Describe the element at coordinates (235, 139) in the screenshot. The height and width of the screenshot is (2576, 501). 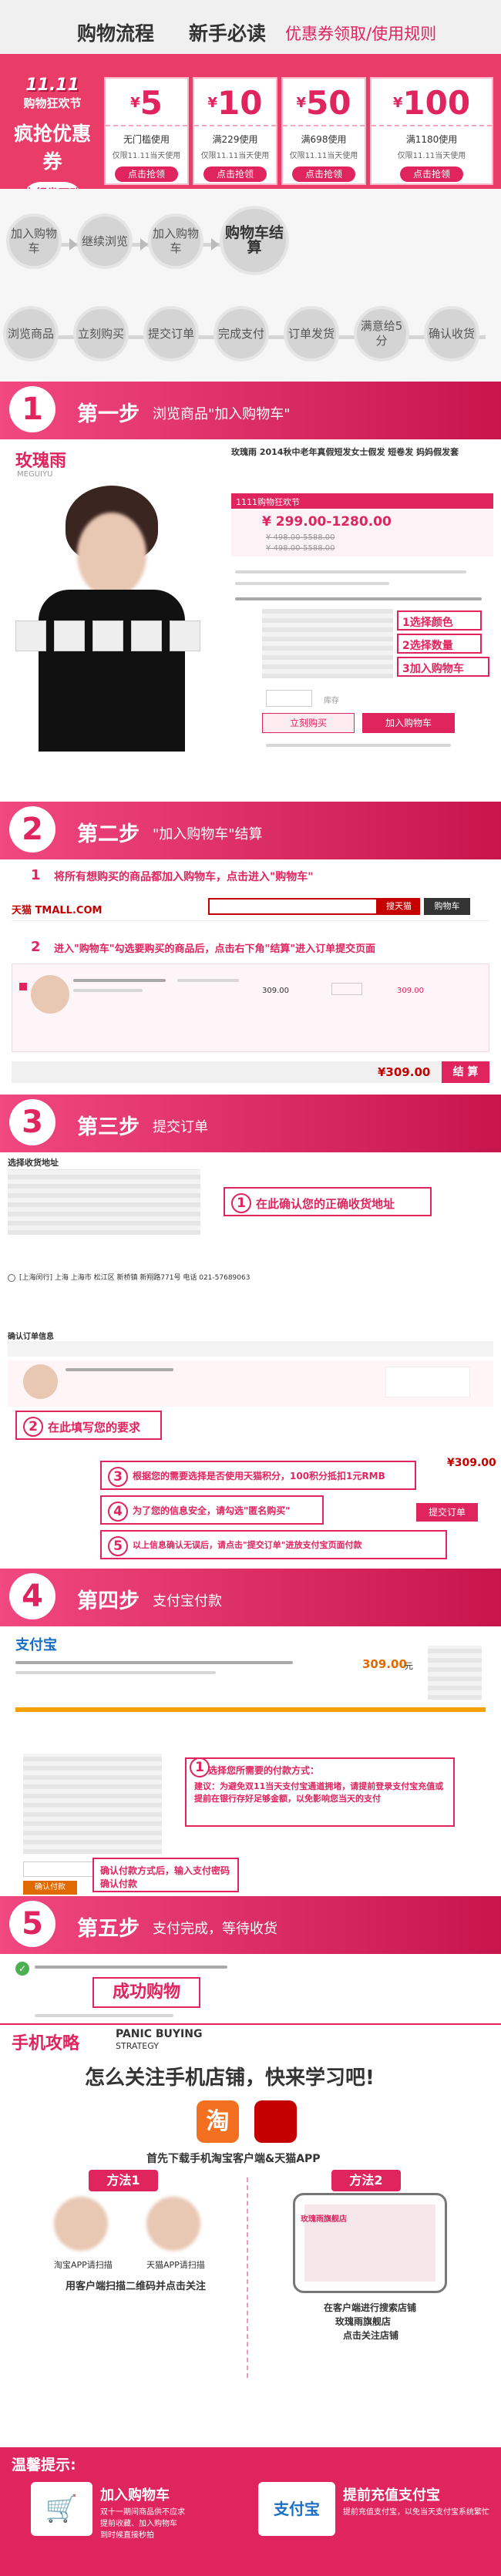
I see `coupon-condition: 满229使用` at that location.